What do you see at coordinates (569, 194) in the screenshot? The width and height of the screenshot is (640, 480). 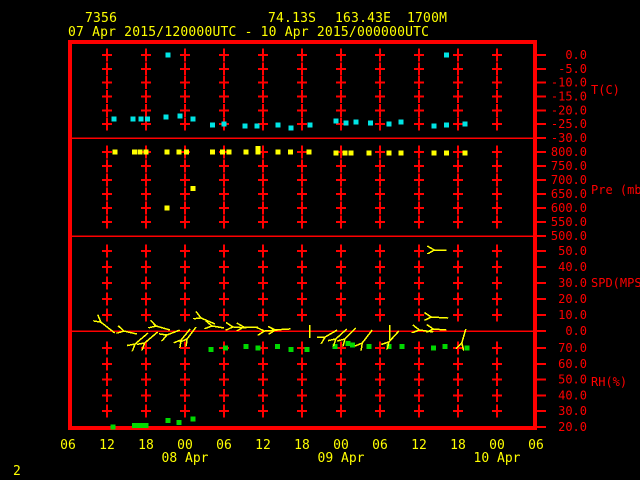 I see `svg-text: 650.0` at bounding box center [569, 194].